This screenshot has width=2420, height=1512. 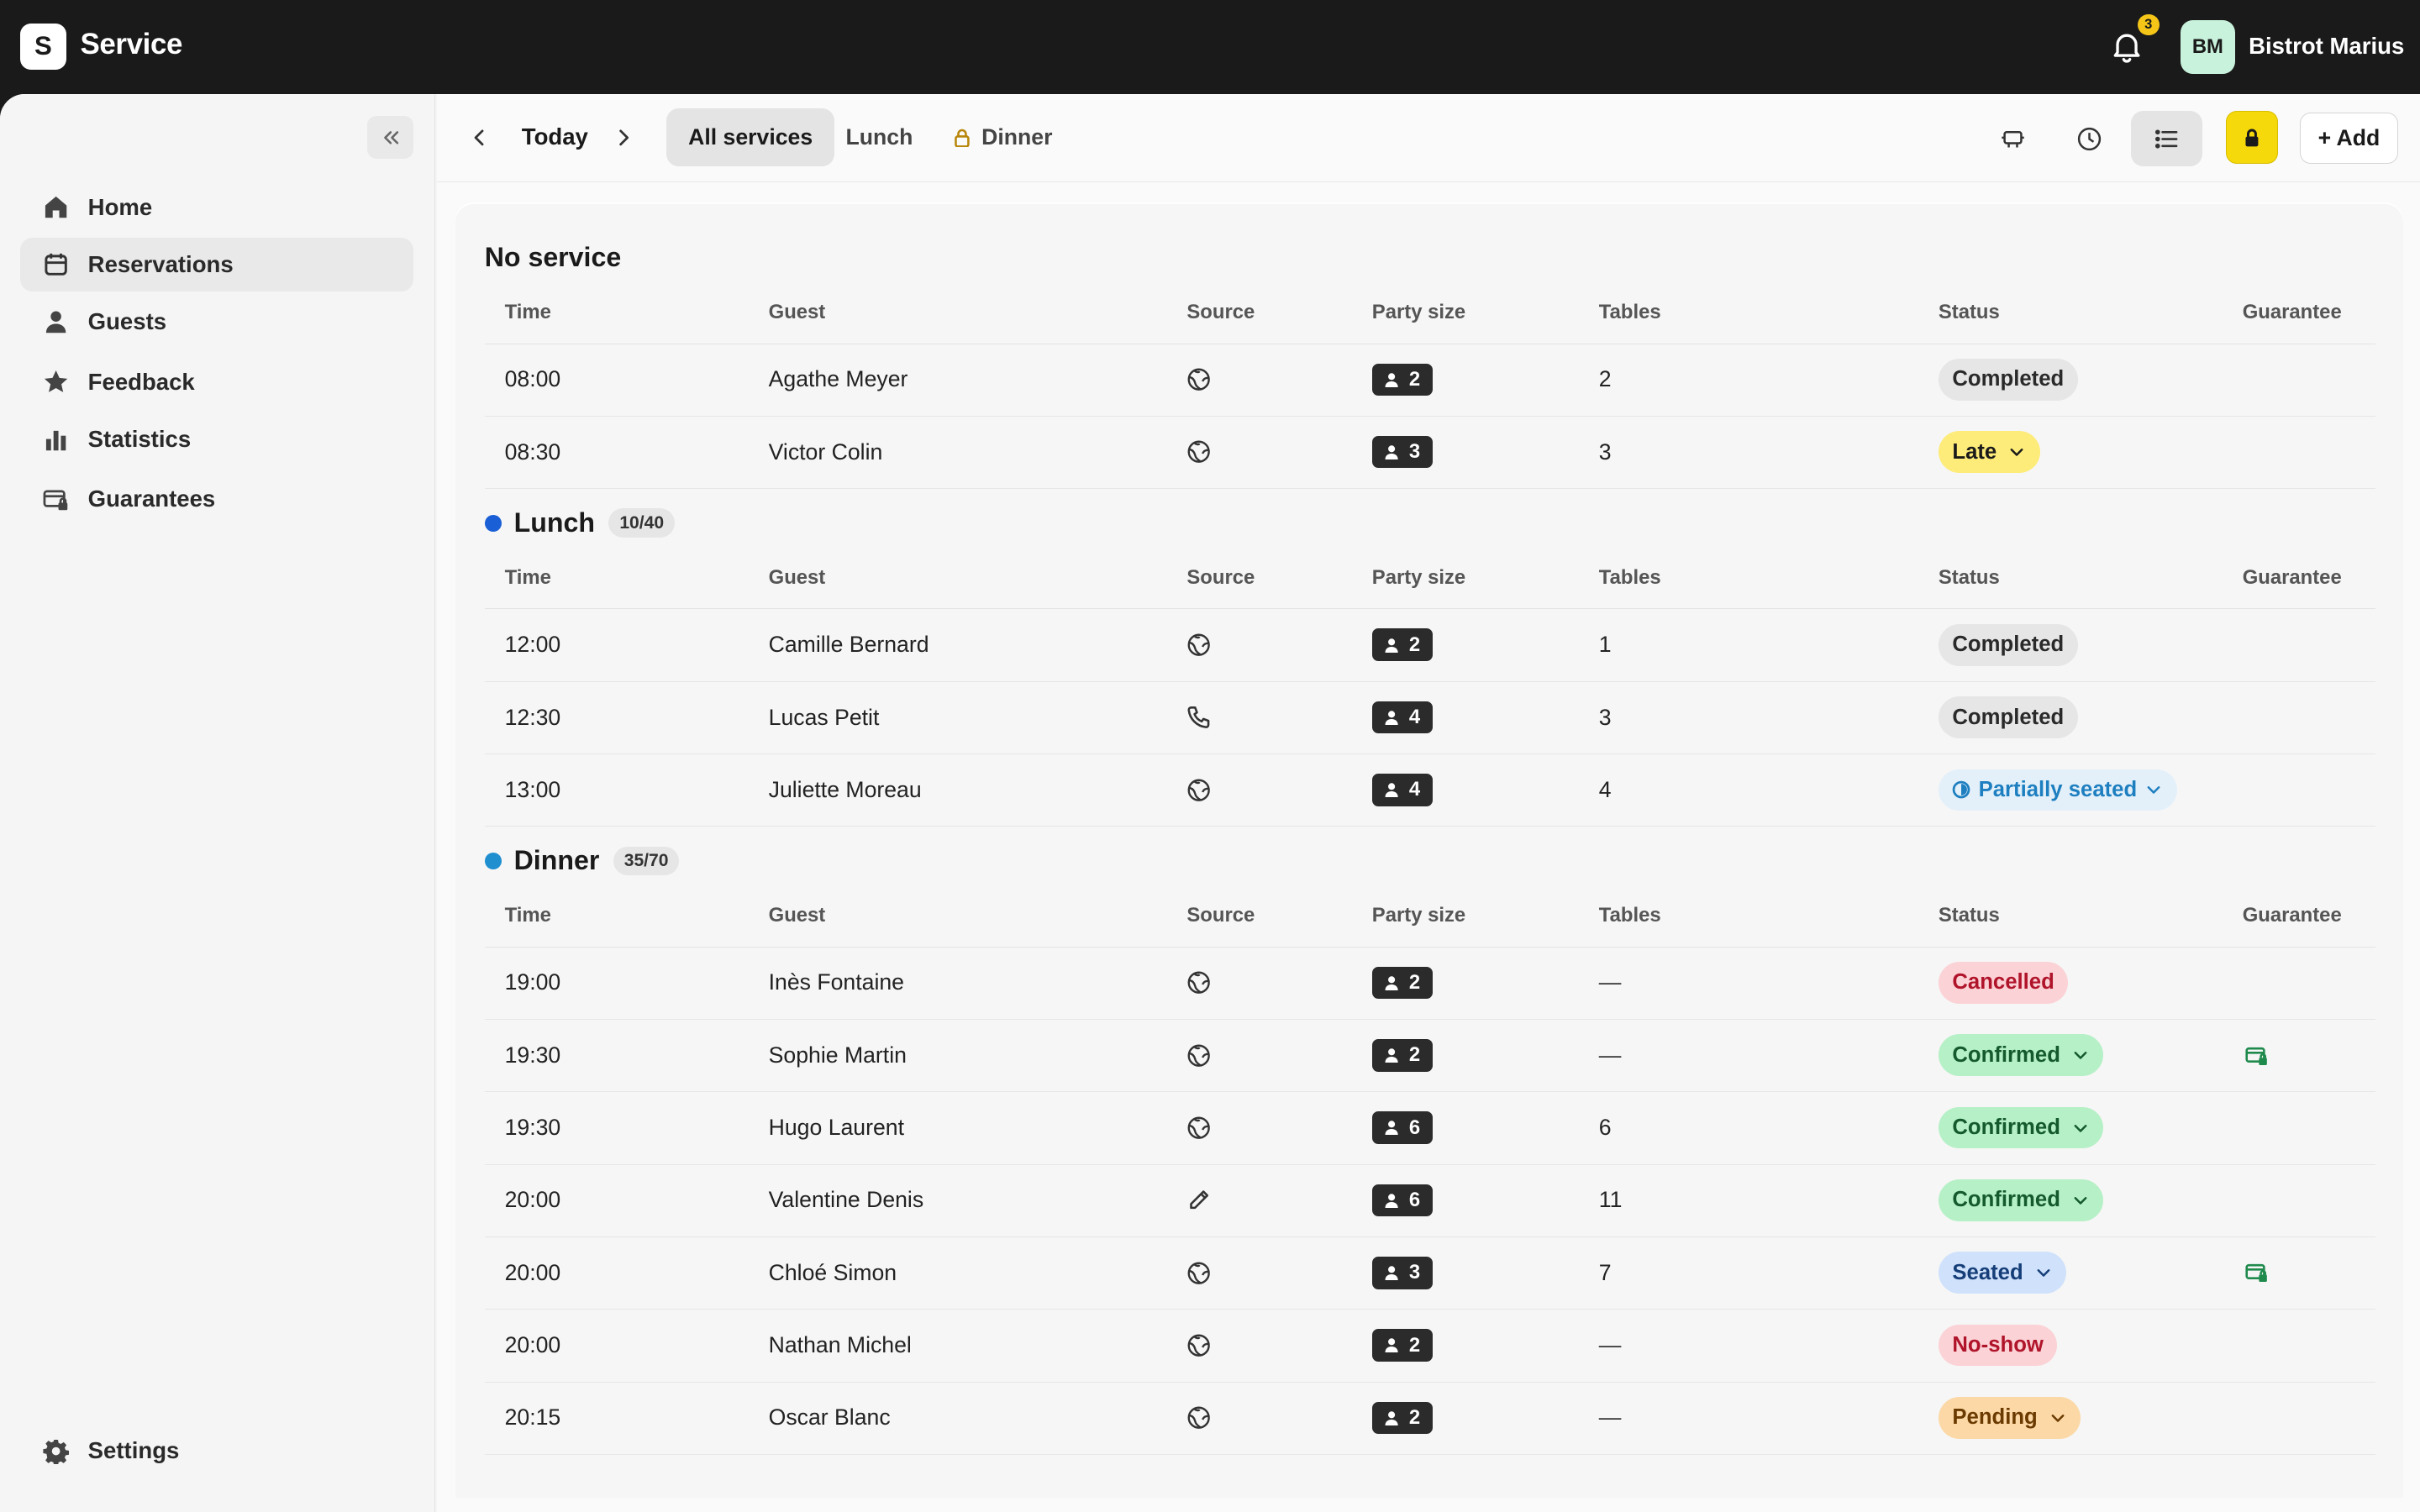 What do you see at coordinates (2002, 1273) in the screenshot?
I see `status-badge: Seated` at bounding box center [2002, 1273].